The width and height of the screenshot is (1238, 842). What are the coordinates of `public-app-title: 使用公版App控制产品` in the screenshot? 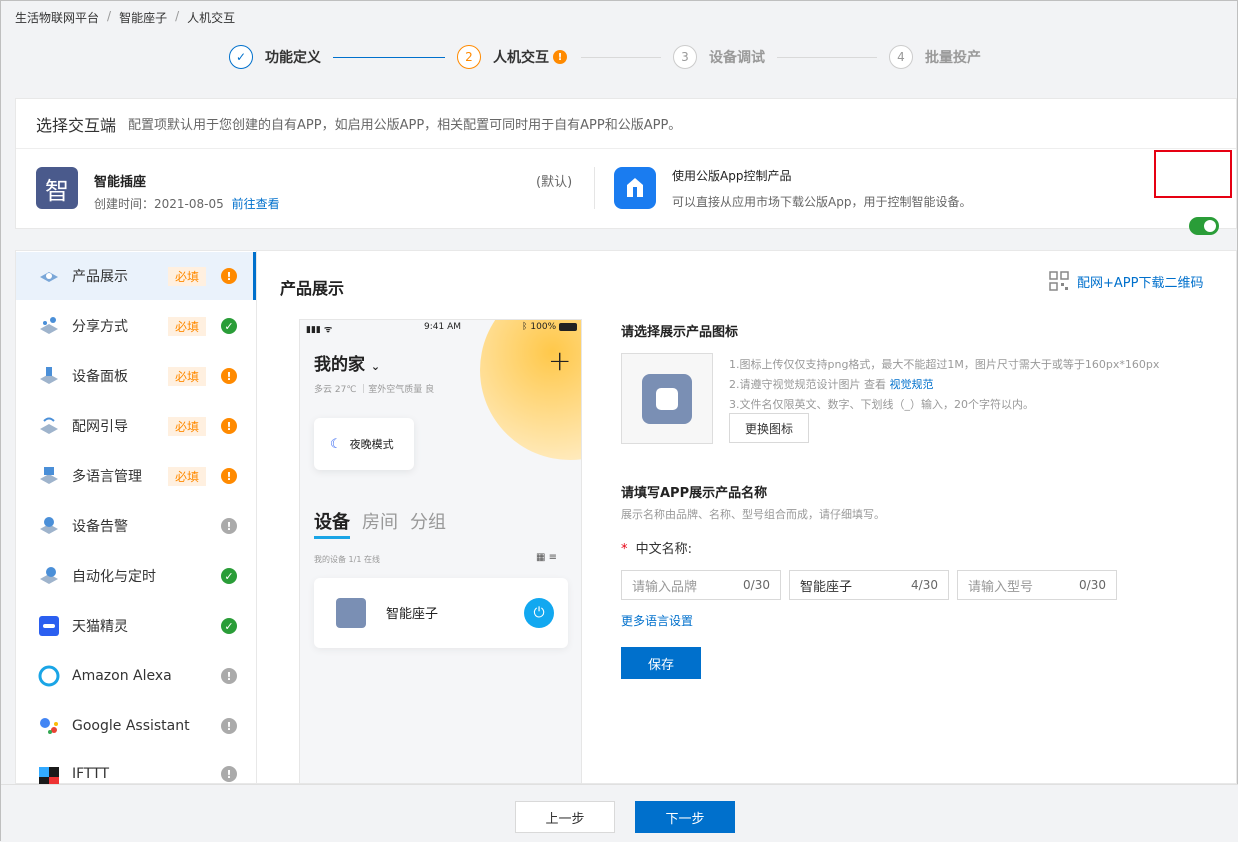 It's located at (732, 176).